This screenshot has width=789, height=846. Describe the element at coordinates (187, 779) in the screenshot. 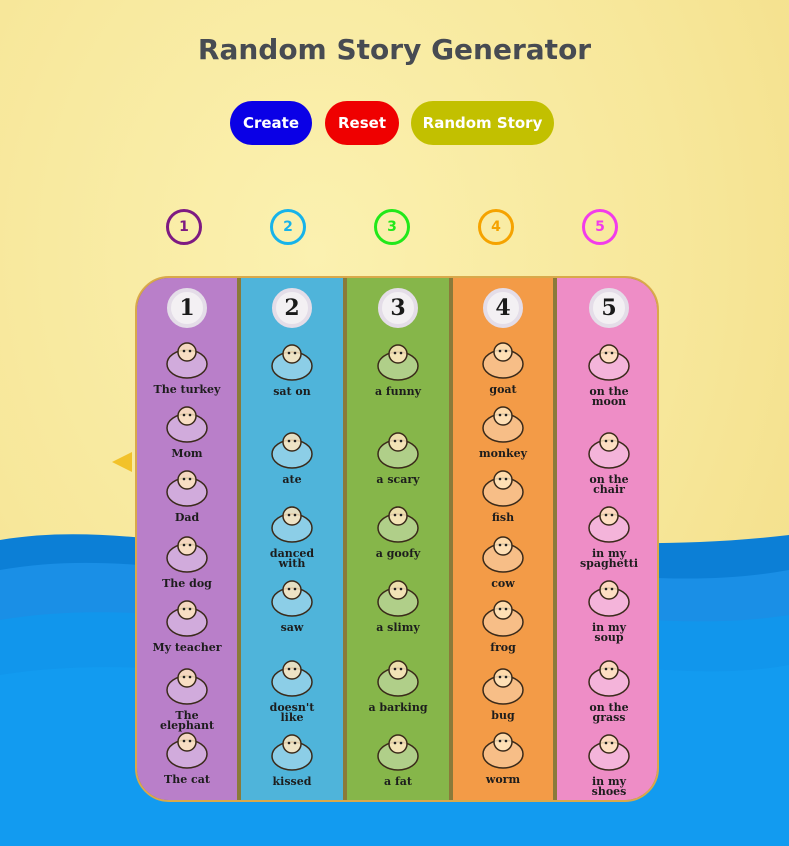

I see `story-option-label: The cat` at that location.